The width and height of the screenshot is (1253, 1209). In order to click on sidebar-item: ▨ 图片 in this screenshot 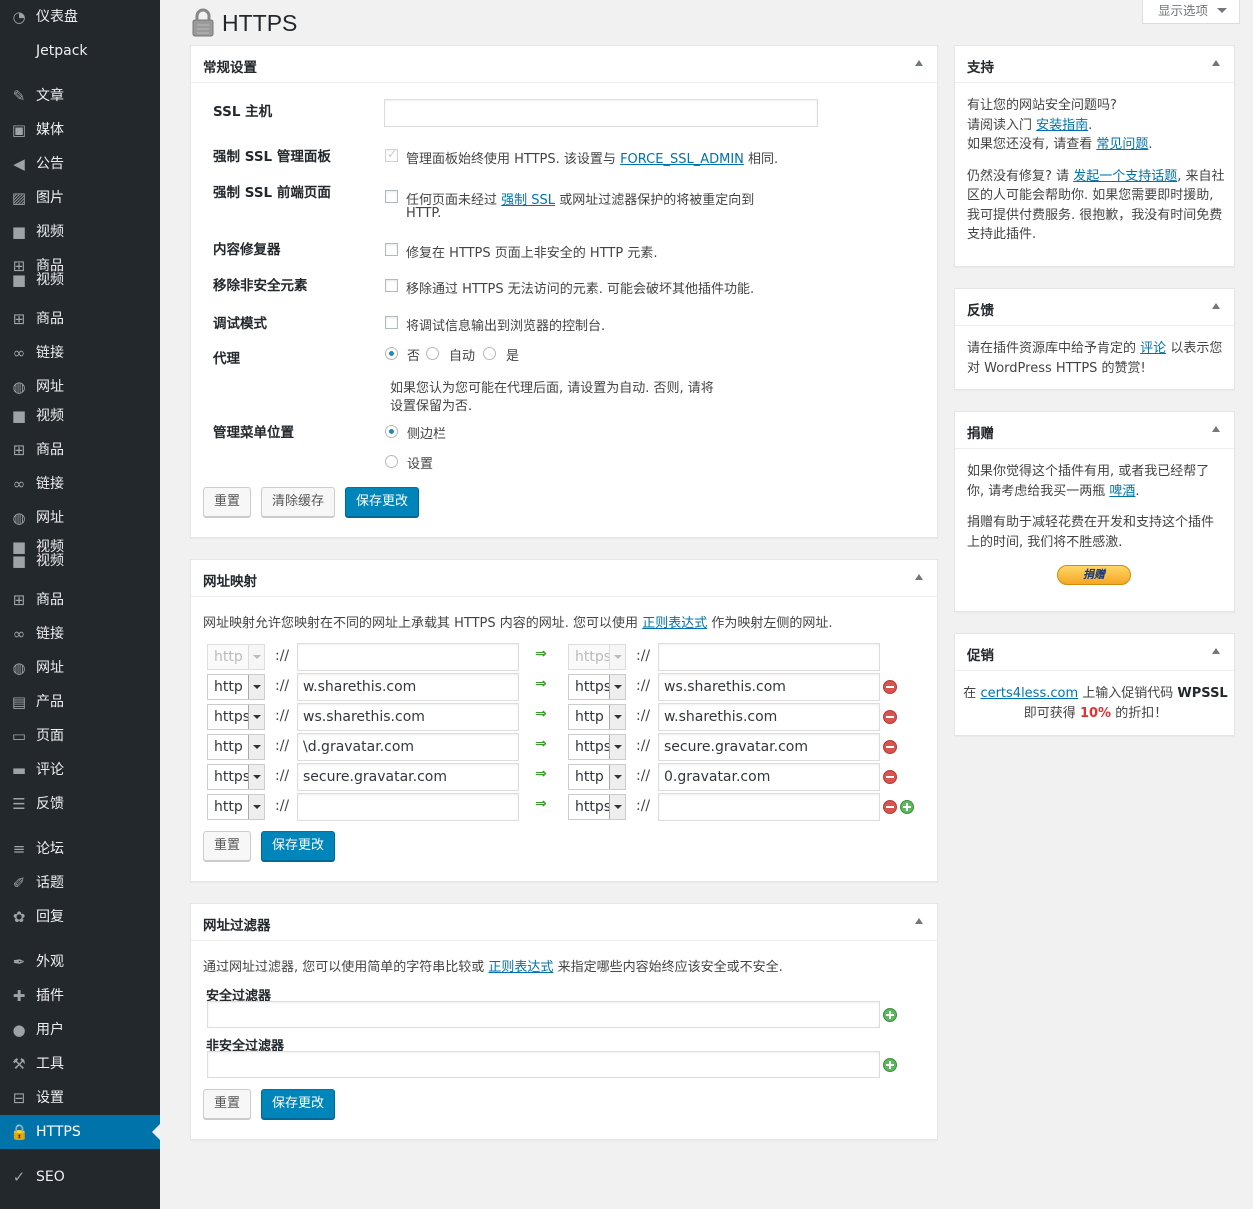, I will do `click(80, 198)`.